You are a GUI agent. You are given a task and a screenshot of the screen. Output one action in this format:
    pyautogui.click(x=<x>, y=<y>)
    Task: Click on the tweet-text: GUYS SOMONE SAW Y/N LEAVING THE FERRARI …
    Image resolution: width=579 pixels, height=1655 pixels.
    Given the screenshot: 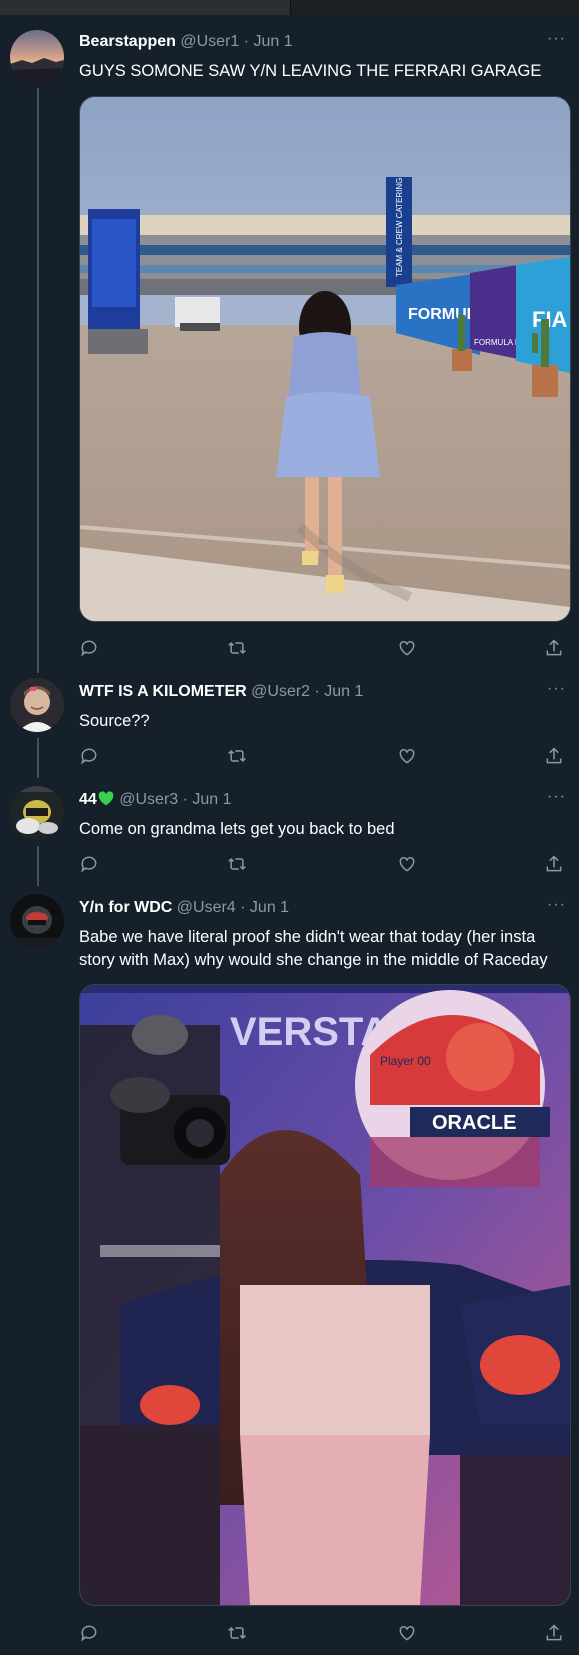 What is the action you would take?
    pyautogui.click(x=310, y=71)
    